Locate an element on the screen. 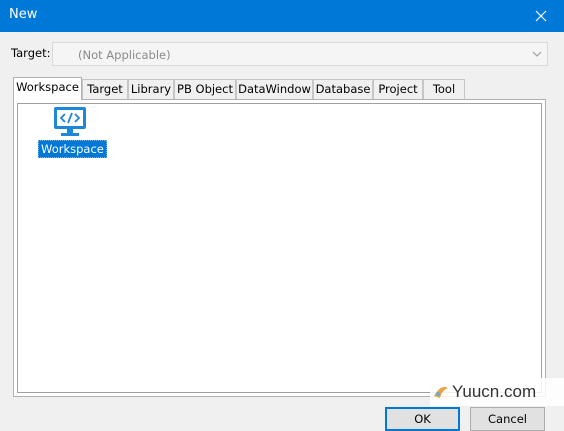  workspace-icon is located at coordinates (70, 121).